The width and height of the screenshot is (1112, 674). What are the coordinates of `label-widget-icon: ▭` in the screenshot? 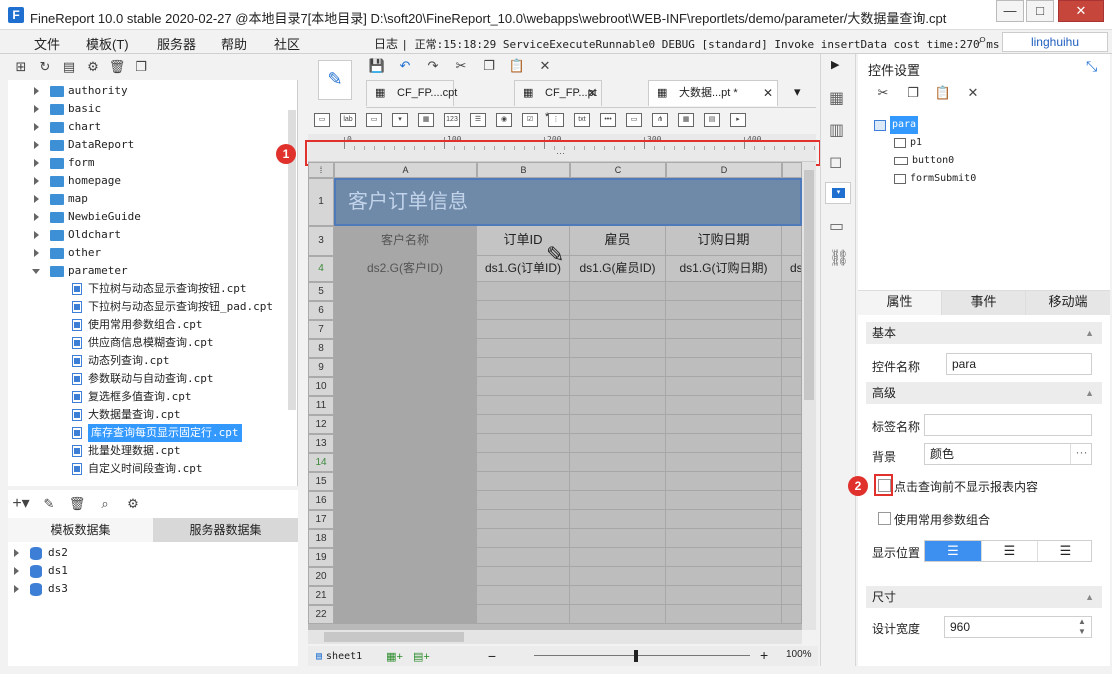 It's located at (322, 120).